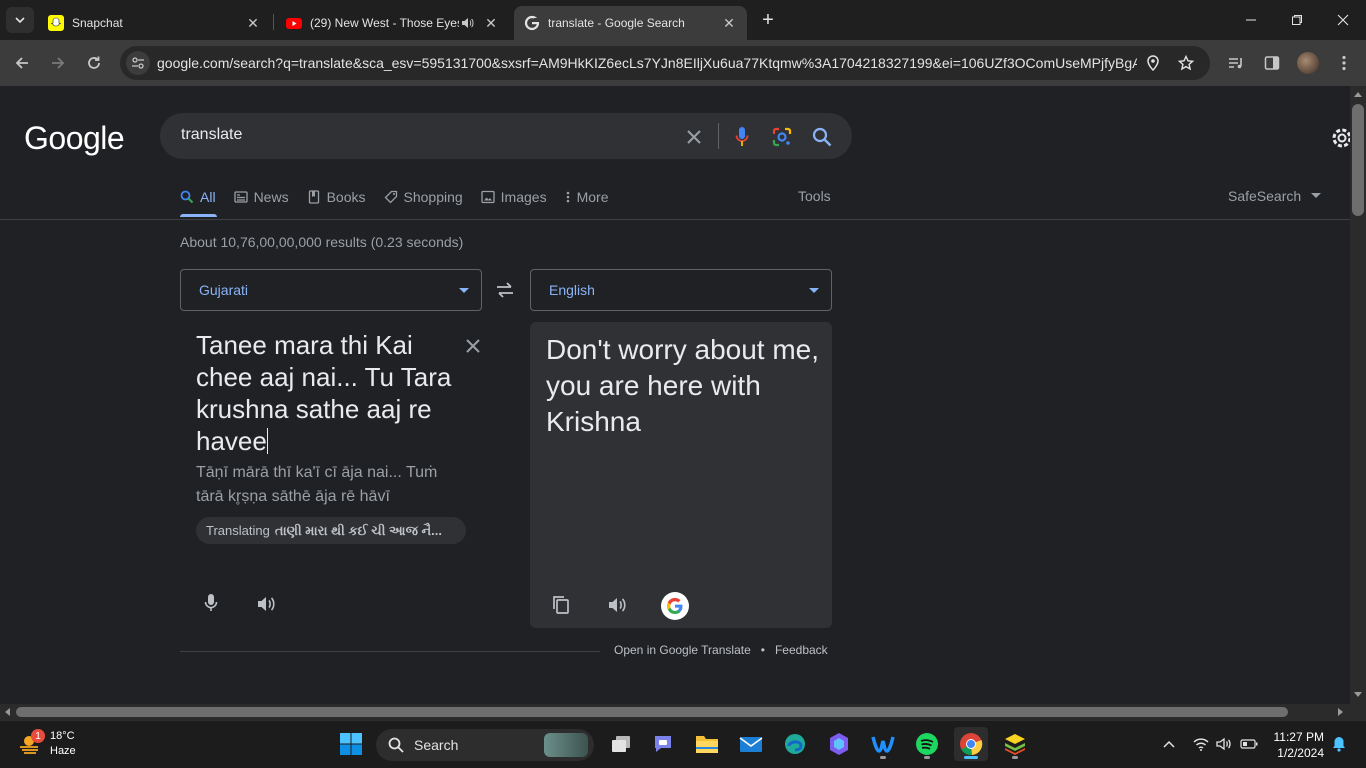  I want to click on google-lens-icon, so click(782, 137).